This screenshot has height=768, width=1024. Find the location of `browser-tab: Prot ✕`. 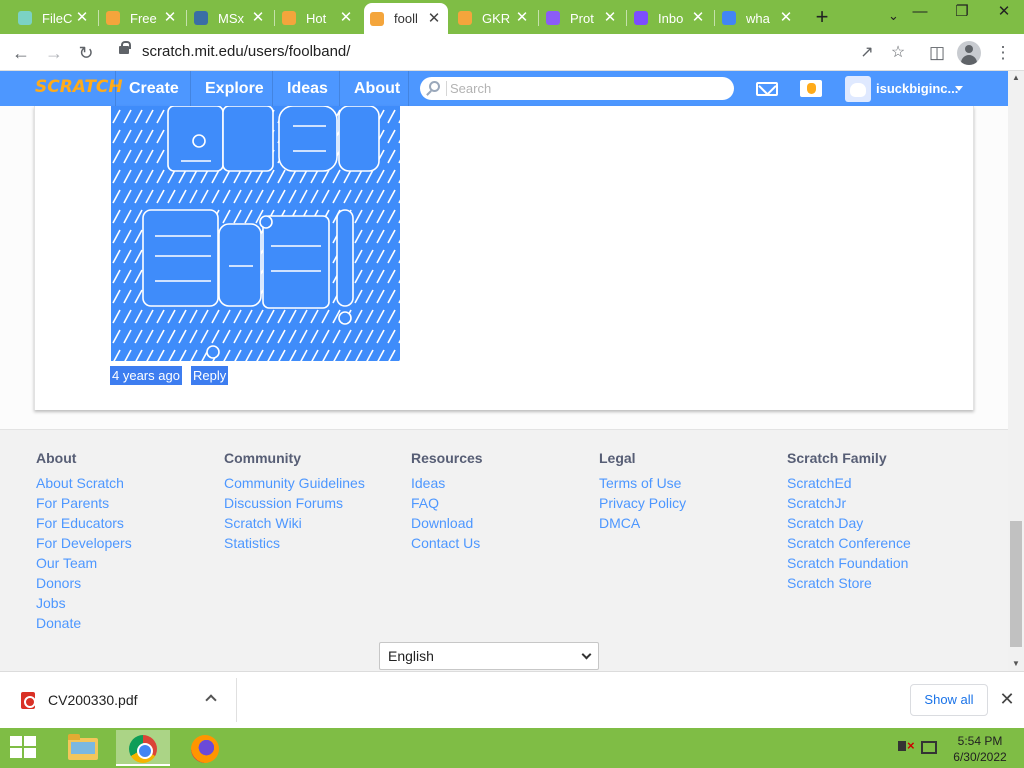

browser-tab: Prot ✕ is located at coordinates (582, 18).